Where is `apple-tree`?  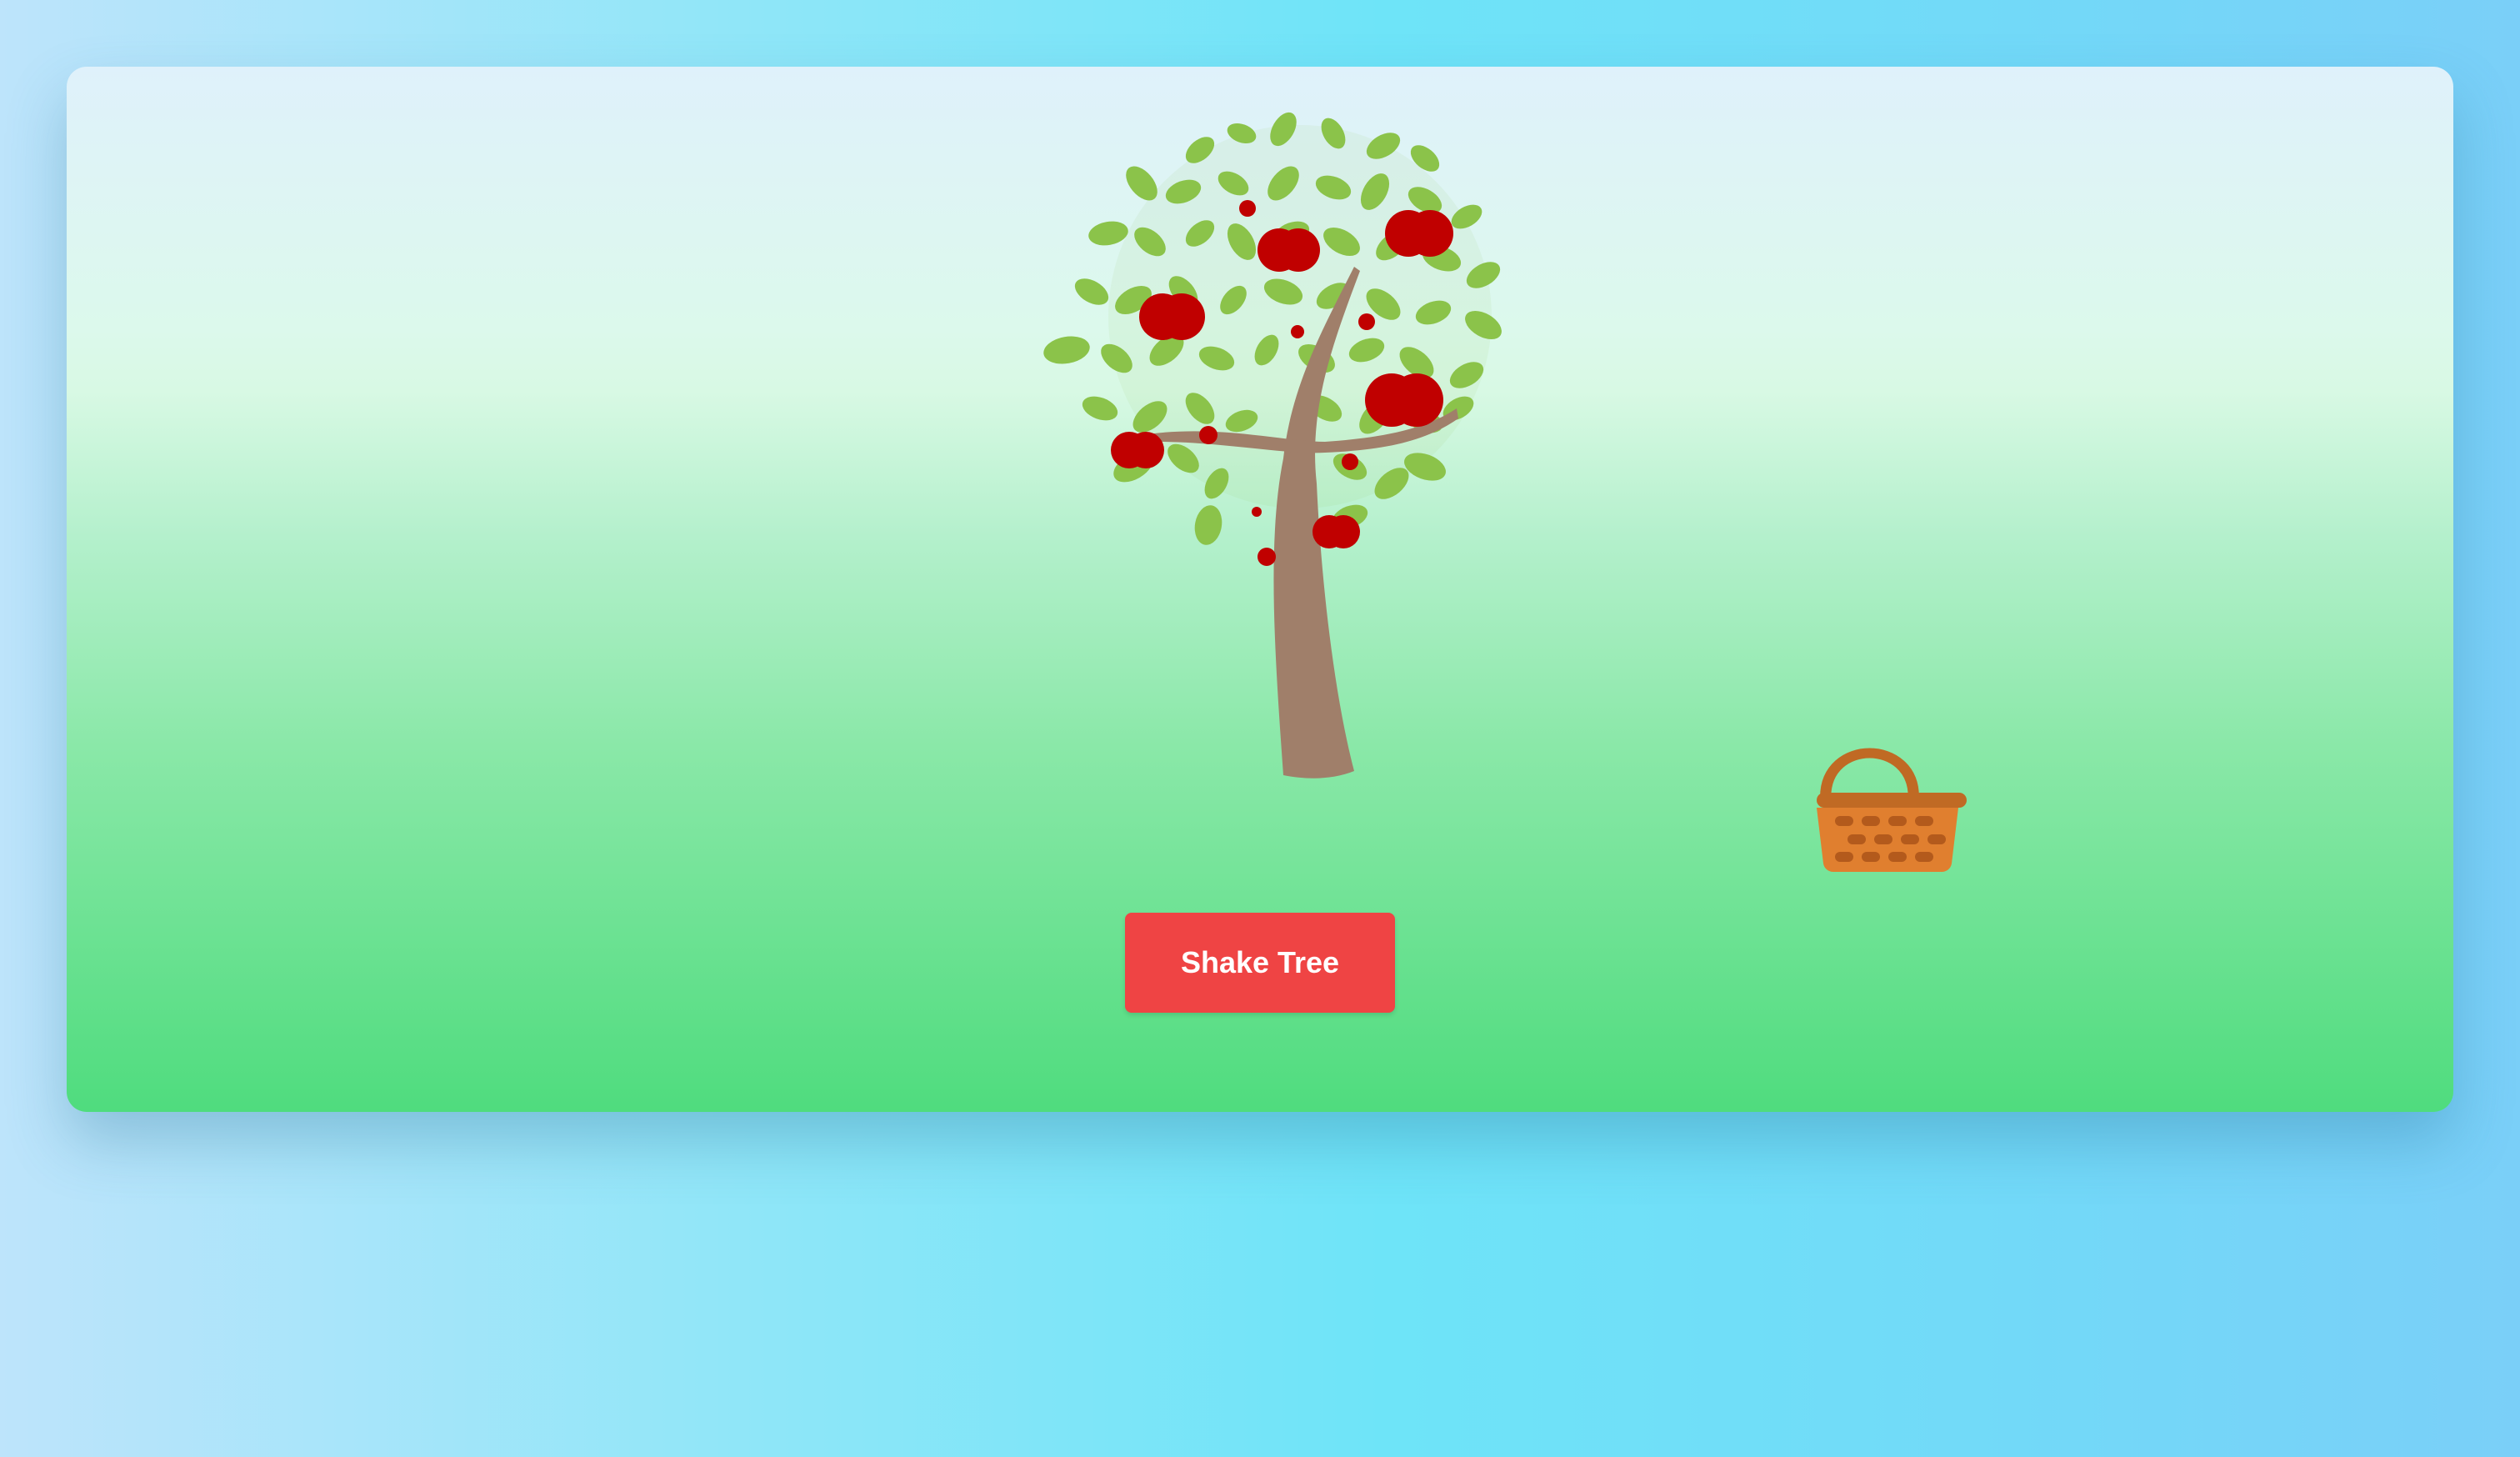 apple-tree is located at coordinates (1272, 445).